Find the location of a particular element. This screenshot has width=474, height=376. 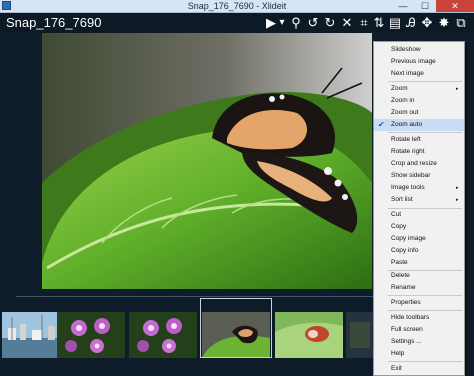

menu-item-zoom: Zoom ▸ is located at coordinates (419, 89).